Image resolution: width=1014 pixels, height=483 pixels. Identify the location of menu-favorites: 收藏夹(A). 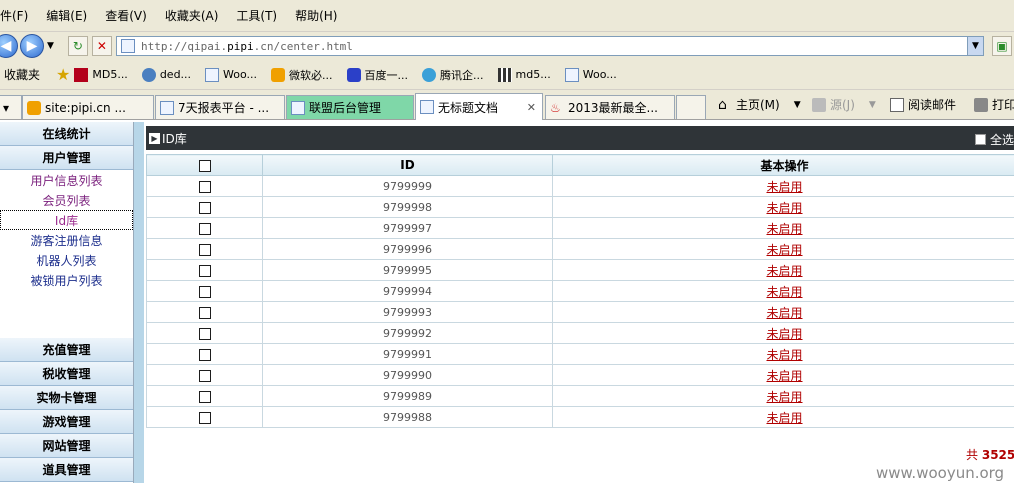
(192, 15).